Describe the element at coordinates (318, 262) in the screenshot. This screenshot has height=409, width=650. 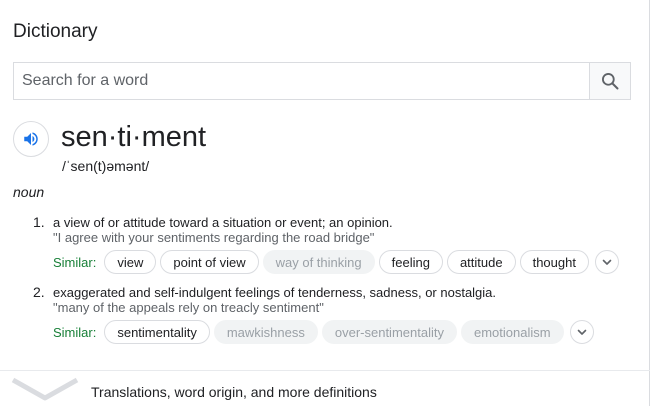
I see `similar-chip: way of thinking` at that location.